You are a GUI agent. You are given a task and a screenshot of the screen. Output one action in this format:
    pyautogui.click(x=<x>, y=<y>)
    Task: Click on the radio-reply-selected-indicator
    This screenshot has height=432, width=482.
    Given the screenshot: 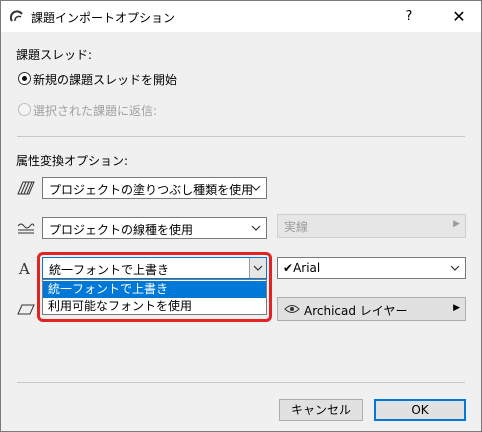 What is the action you would take?
    pyautogui.click(x=24, y=109)
    